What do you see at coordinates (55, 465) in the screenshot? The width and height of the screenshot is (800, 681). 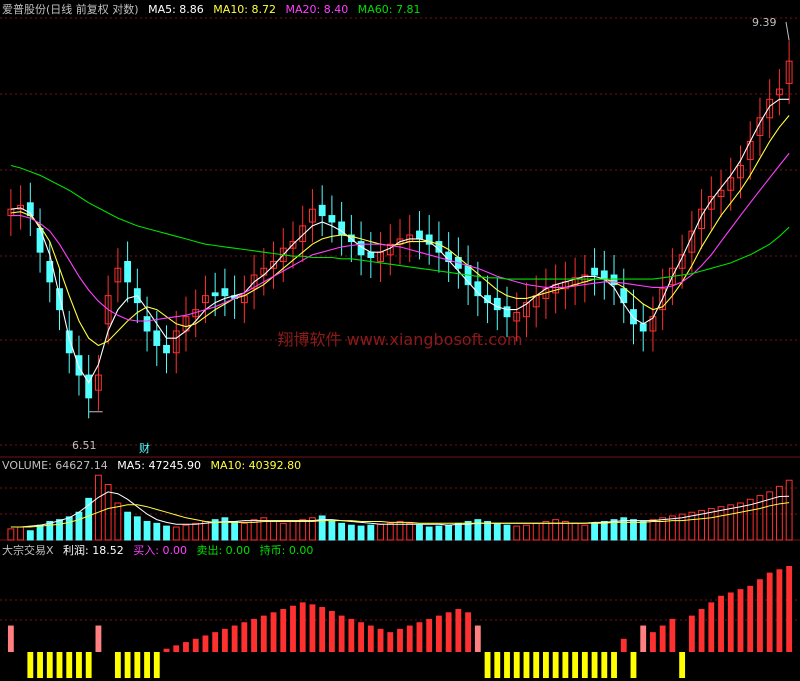 I see `volume-value: VOLUME: 64627.14` at bounding box center [55, 465].